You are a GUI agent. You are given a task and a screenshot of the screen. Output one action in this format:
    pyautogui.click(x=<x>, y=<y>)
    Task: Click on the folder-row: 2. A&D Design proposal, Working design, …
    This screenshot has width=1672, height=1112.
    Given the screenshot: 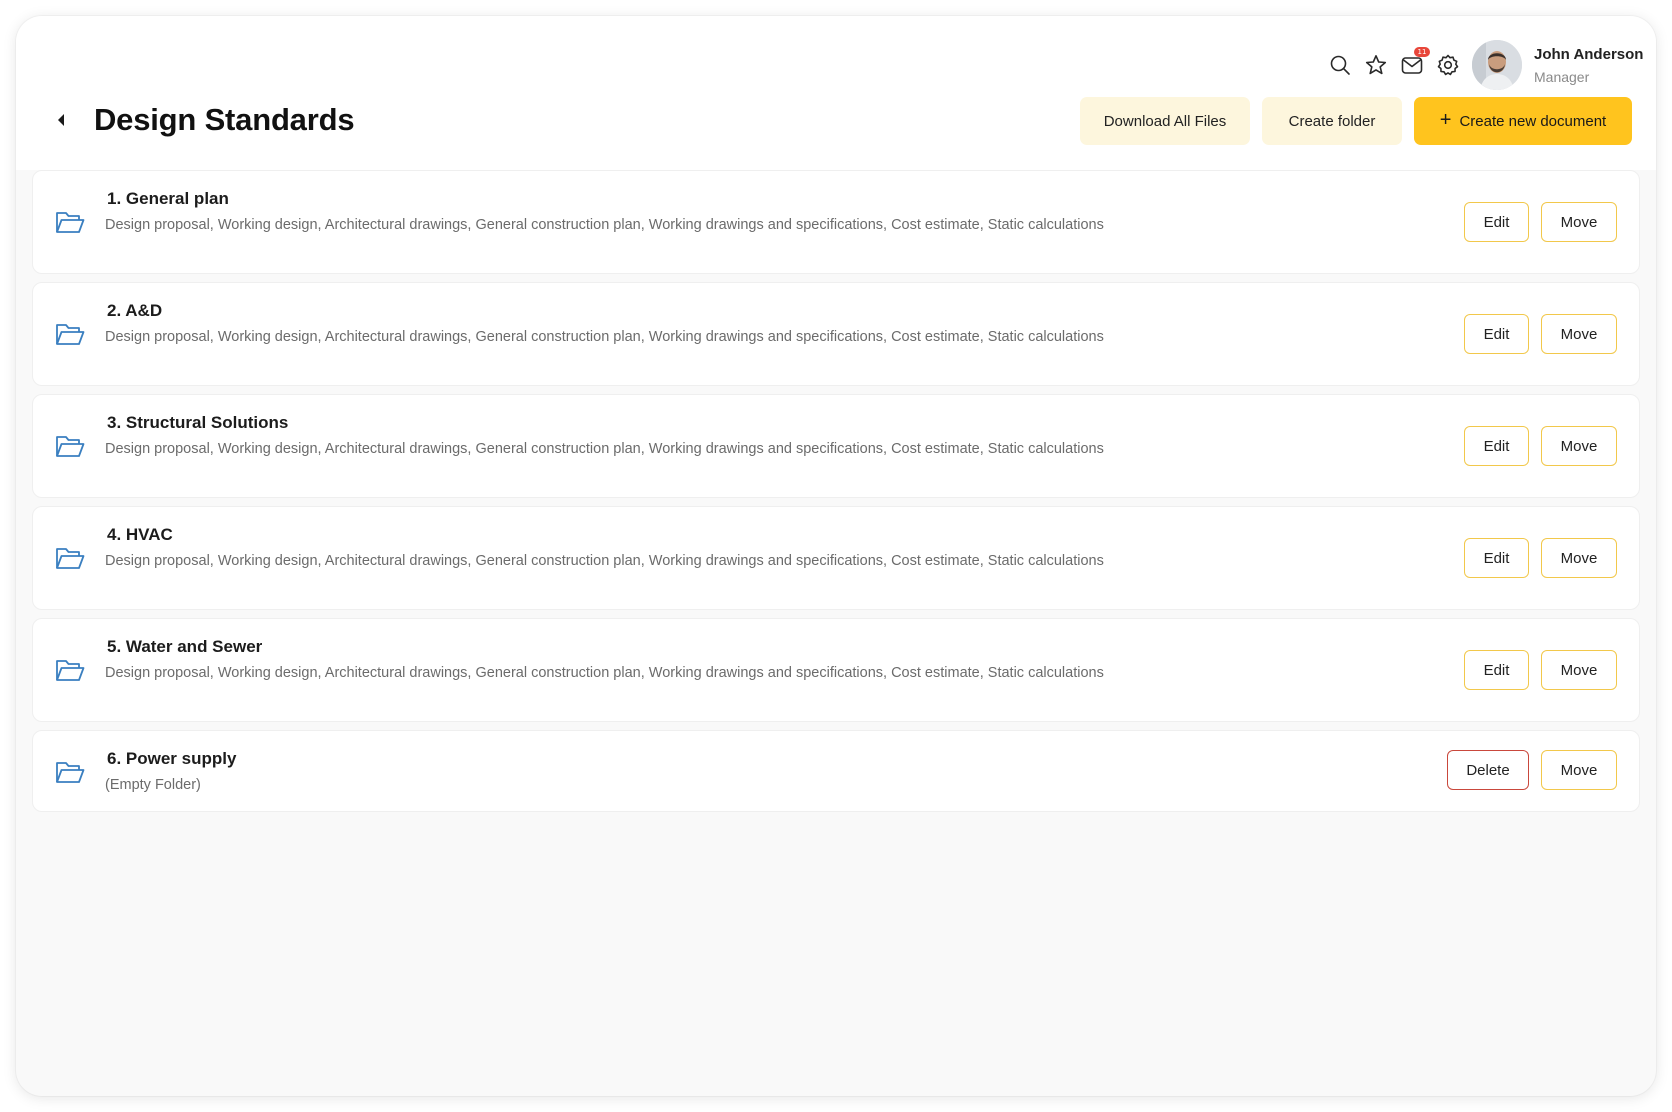 What is the action you would take?
    pyautogui.click(x=836, y=334)
    